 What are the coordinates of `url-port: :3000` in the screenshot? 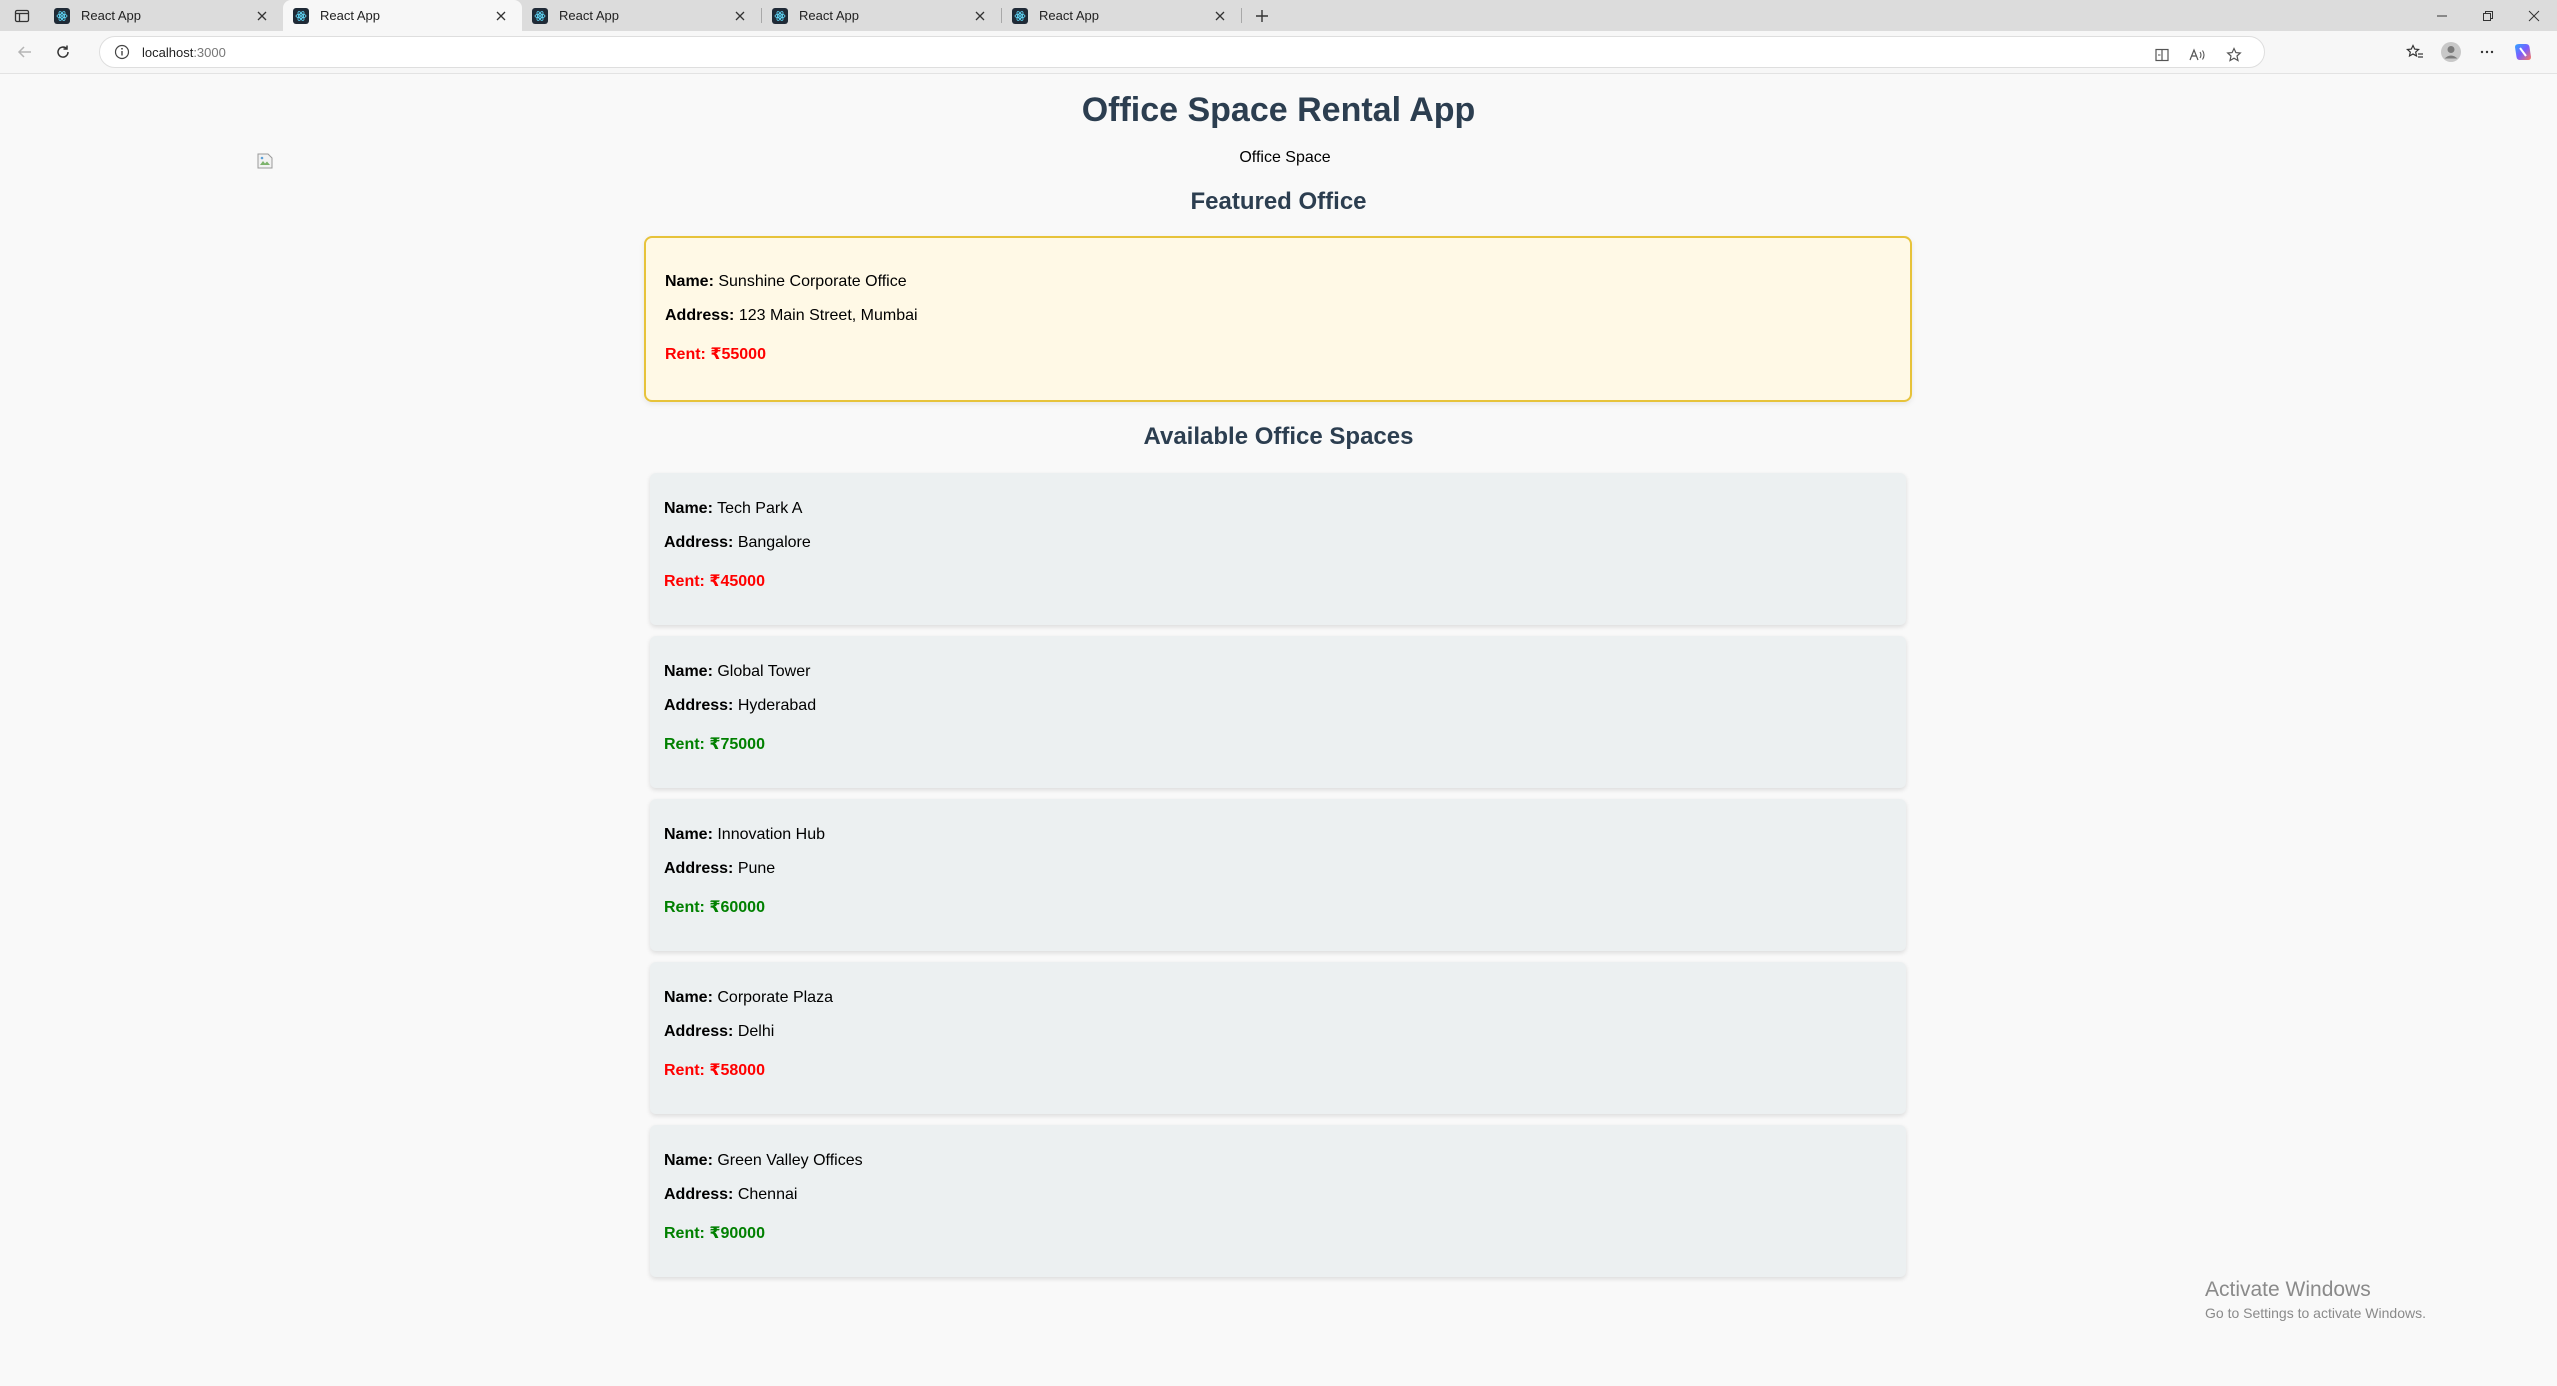 It's located at (209, 52).